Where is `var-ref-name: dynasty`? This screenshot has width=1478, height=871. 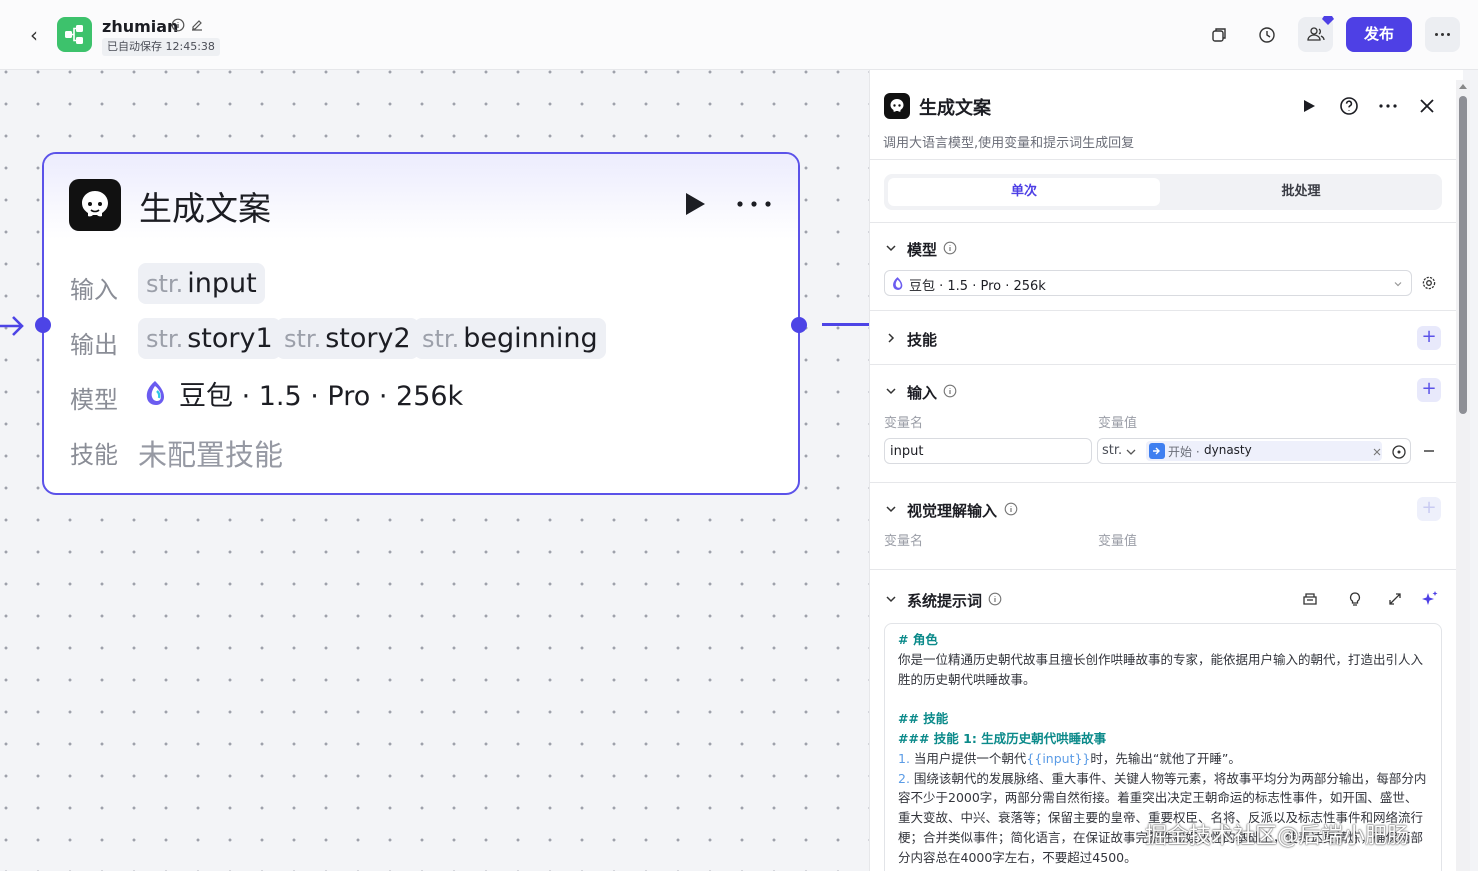 var-ref-name: dynasty is located at coordinates (1228, 450).